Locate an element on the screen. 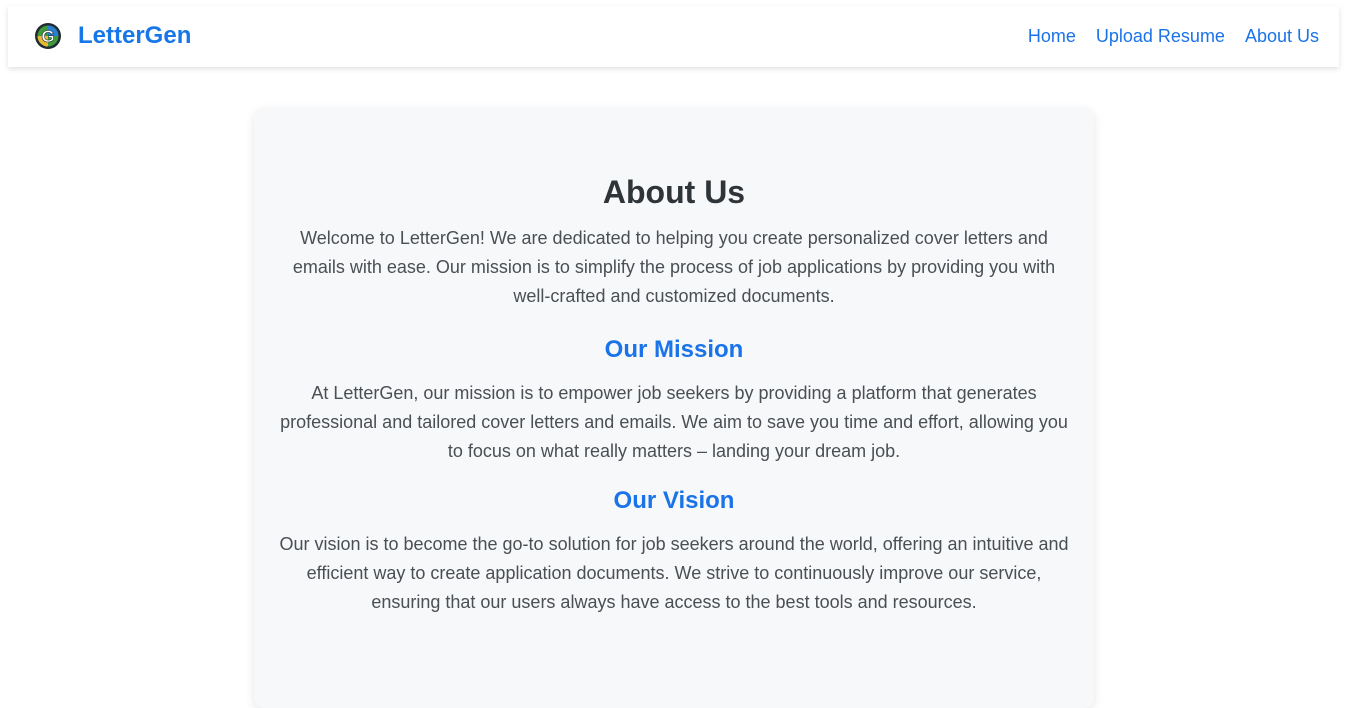  nav-links: Home Upload Resume About Us is located at coordinates (1173, 36).